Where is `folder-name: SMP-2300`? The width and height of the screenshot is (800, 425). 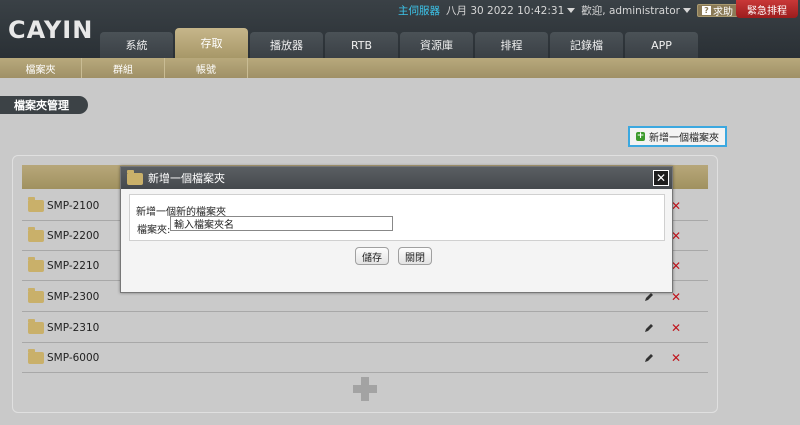
folder-name: SMP-2300 is located at coordinates (73, 296).